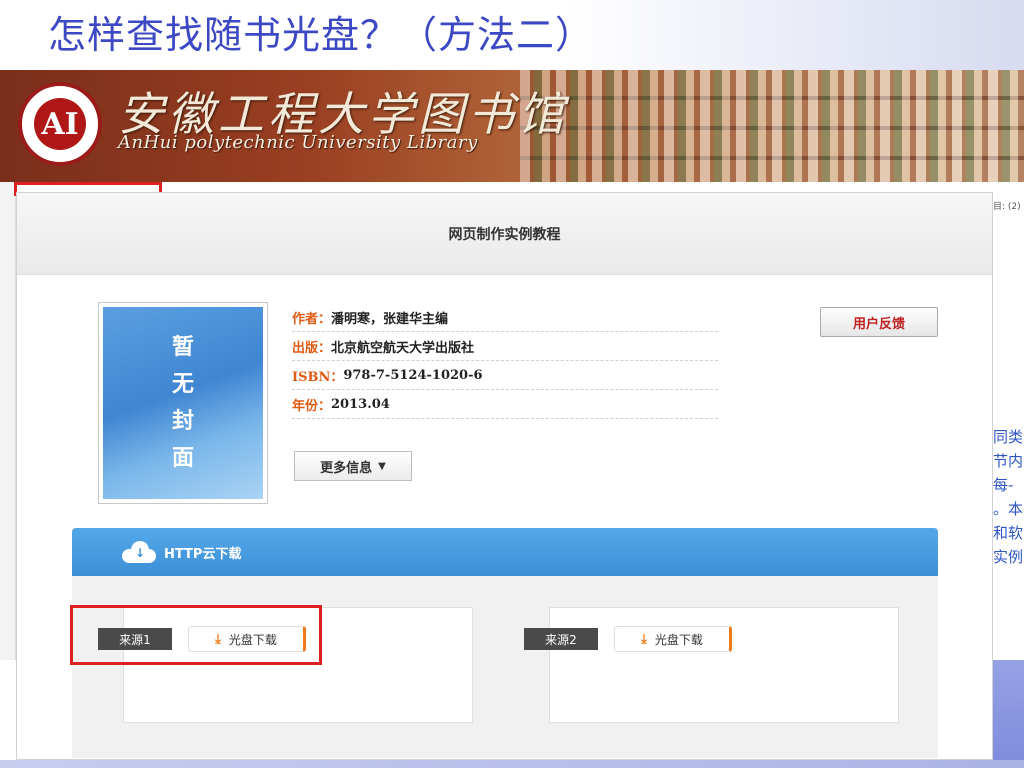  Describe the element at coordinates (360, 404) in the screenshot. I see `info-value: 2013.04` at that location.